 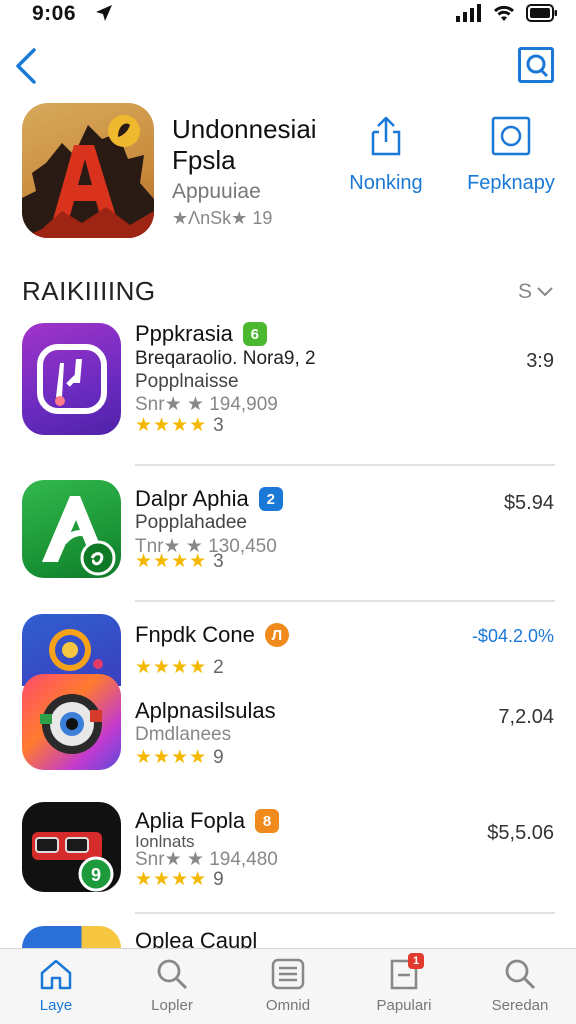 I want to click on tab-bar: Laye Lopler Omnid 1 Papulari Seredan, so click(x=288, y=986).